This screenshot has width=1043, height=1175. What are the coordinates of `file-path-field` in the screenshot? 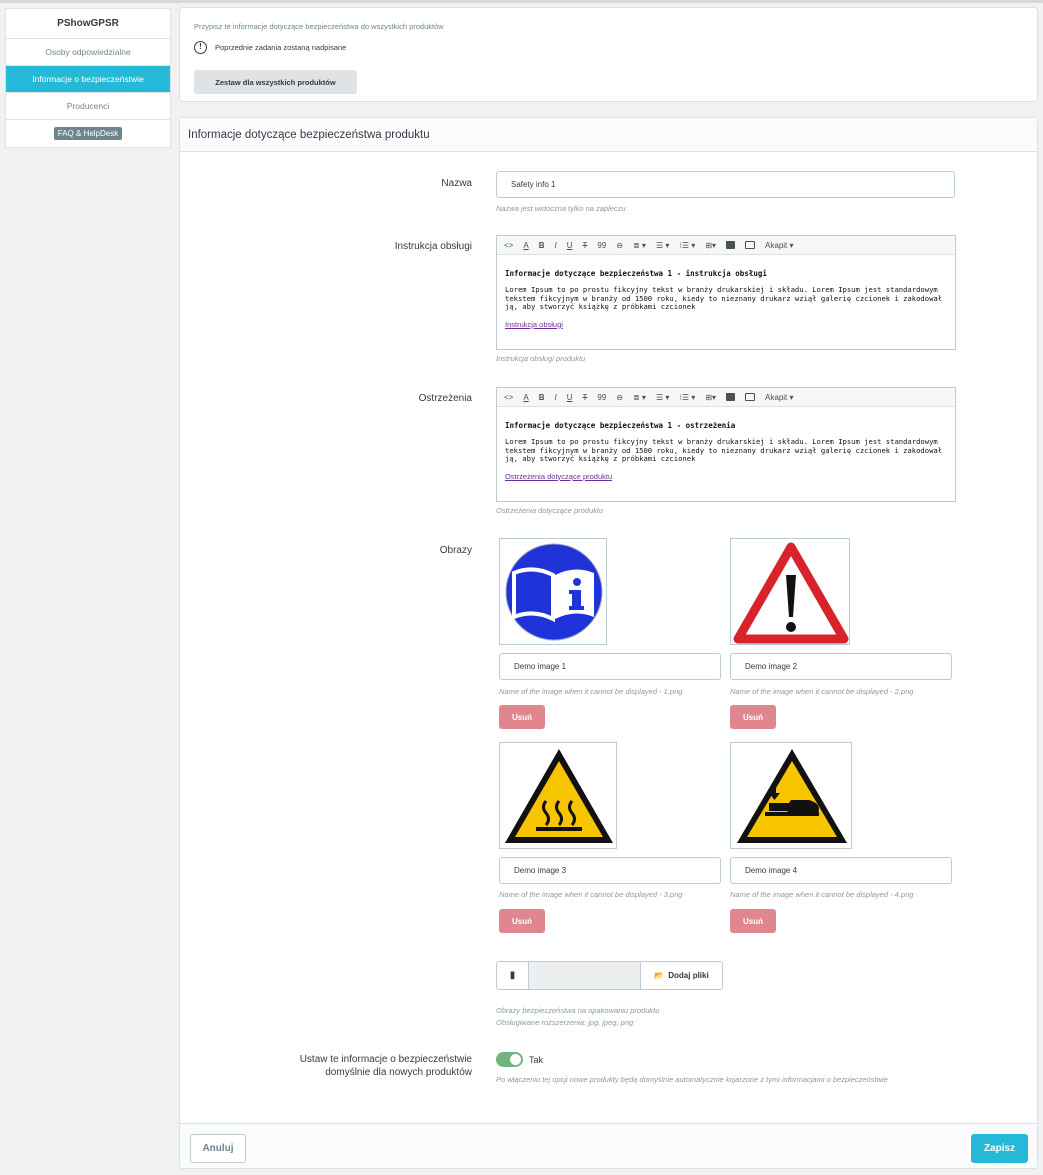 It's located at (584, 975).